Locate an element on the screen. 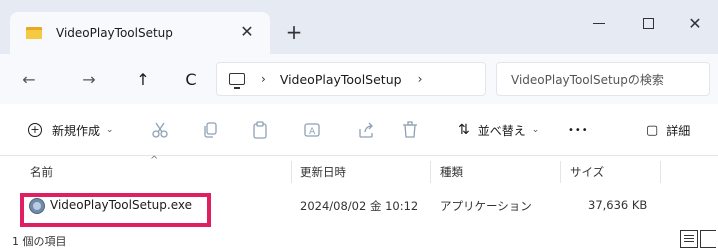 The height and width of the screenshot is (249, 718). new-plus-icon: + is located at coordinates (35, 130).